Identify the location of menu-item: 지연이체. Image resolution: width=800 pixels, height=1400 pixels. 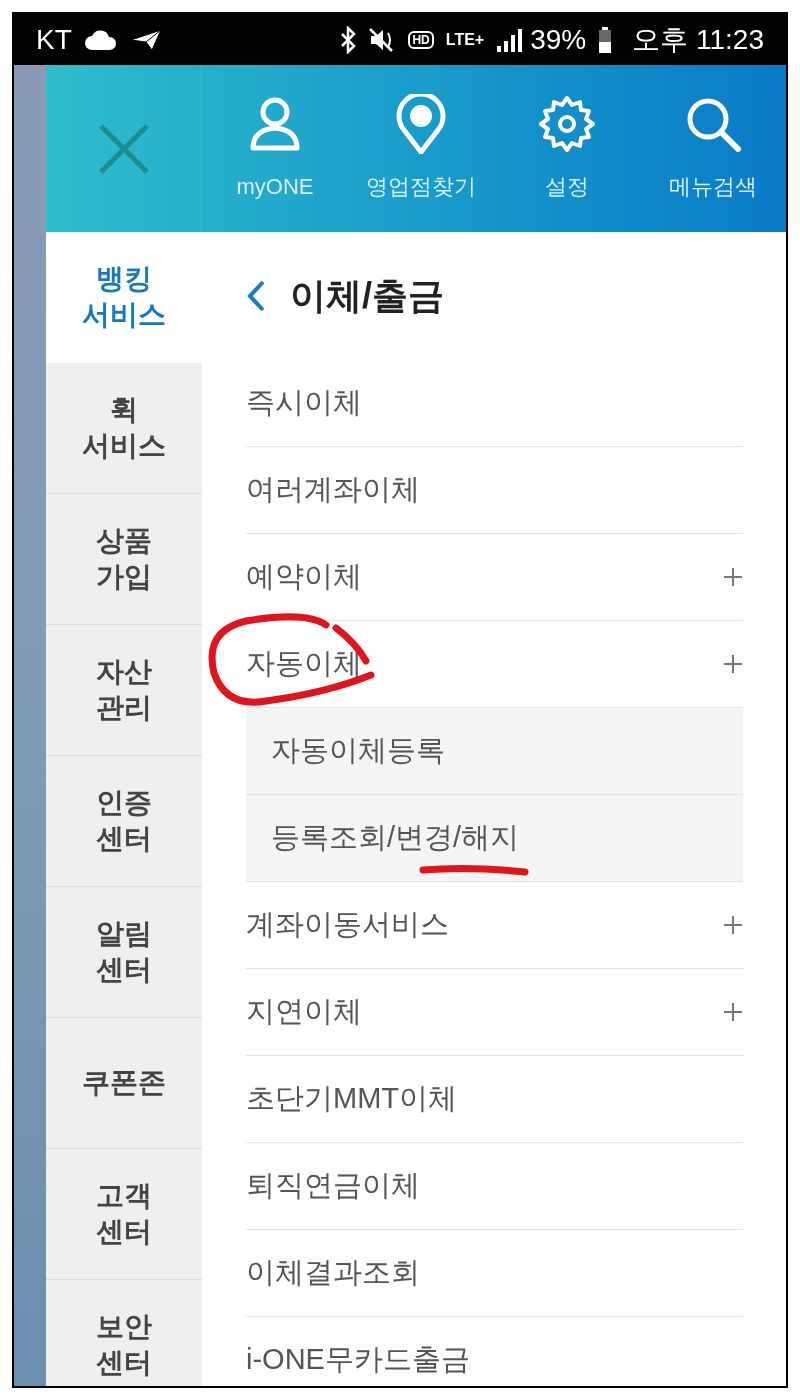
(494, 1012).